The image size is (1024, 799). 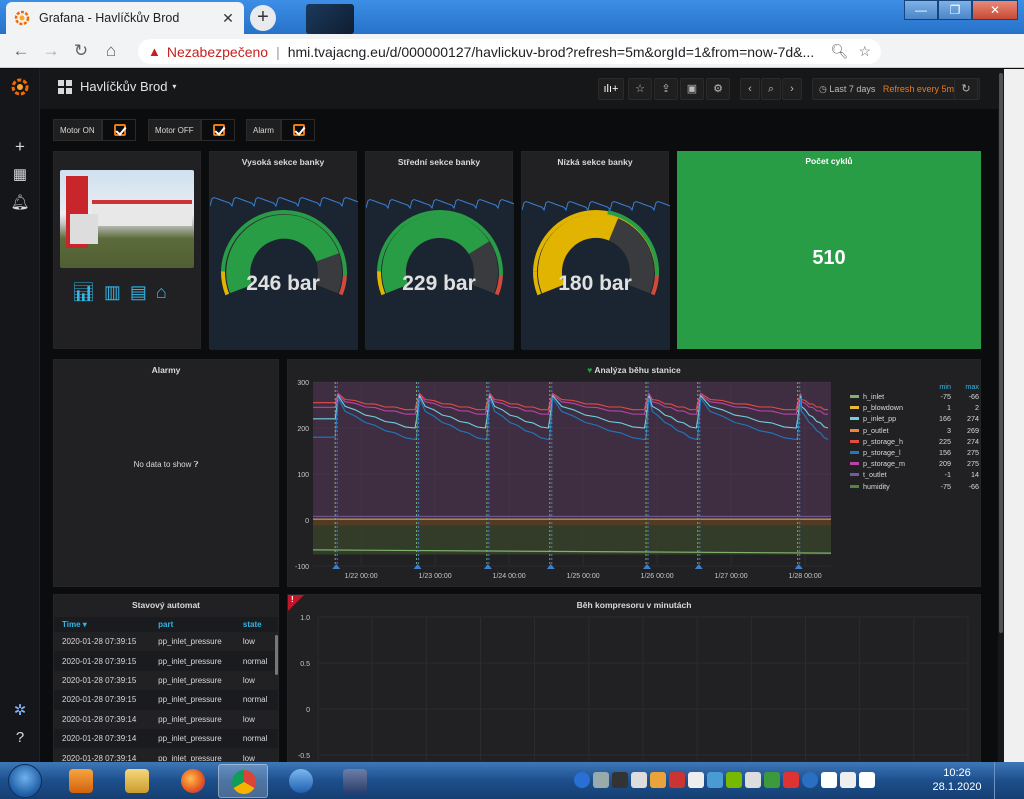 I want to click on legend-item: p_inlet_pp 166 274, so click(x=914, y=418).